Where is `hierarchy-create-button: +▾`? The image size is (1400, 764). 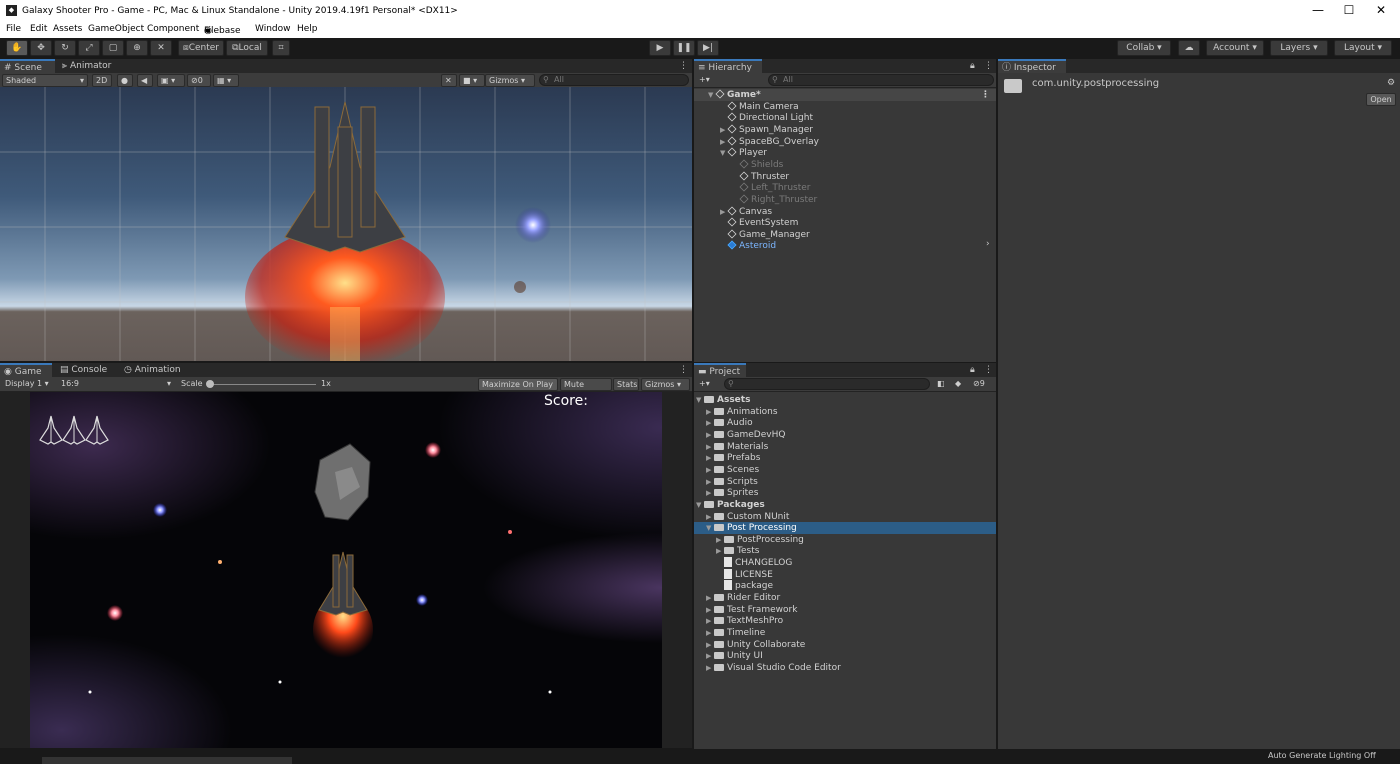
hierarchy-create-button: +▾ is located at coordinates (707, 80).